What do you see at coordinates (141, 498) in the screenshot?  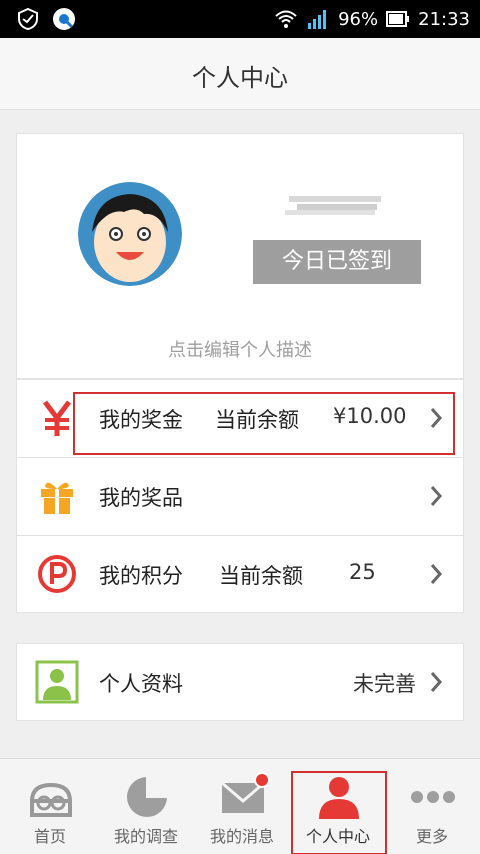 I see `prizes-label: 我的奖品` at bounding box center [141, 498].